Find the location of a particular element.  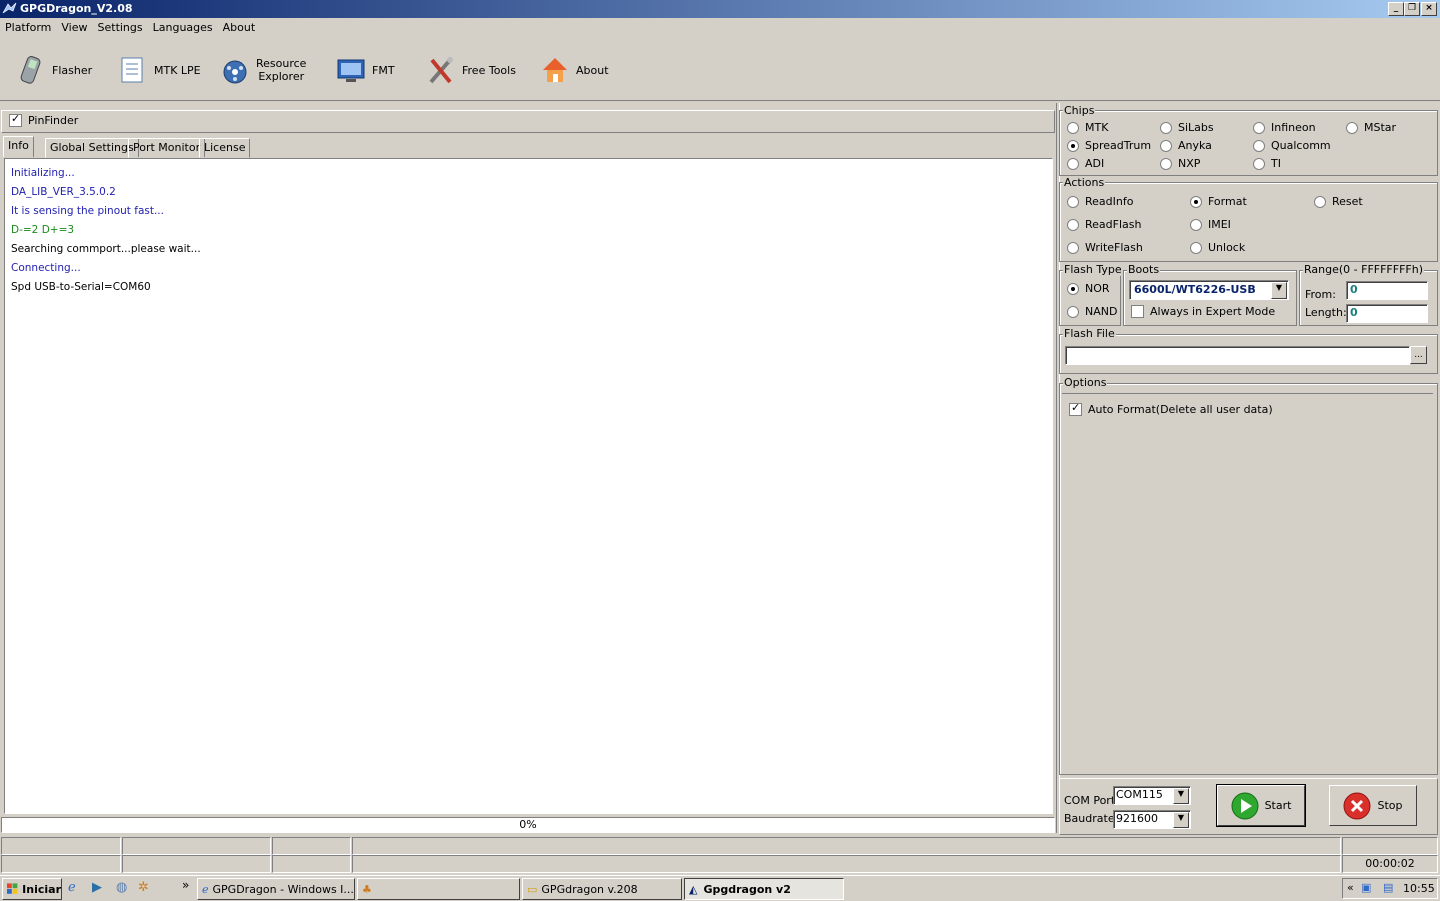

pinfinder-checkbox is located at coordinates (15, 119).